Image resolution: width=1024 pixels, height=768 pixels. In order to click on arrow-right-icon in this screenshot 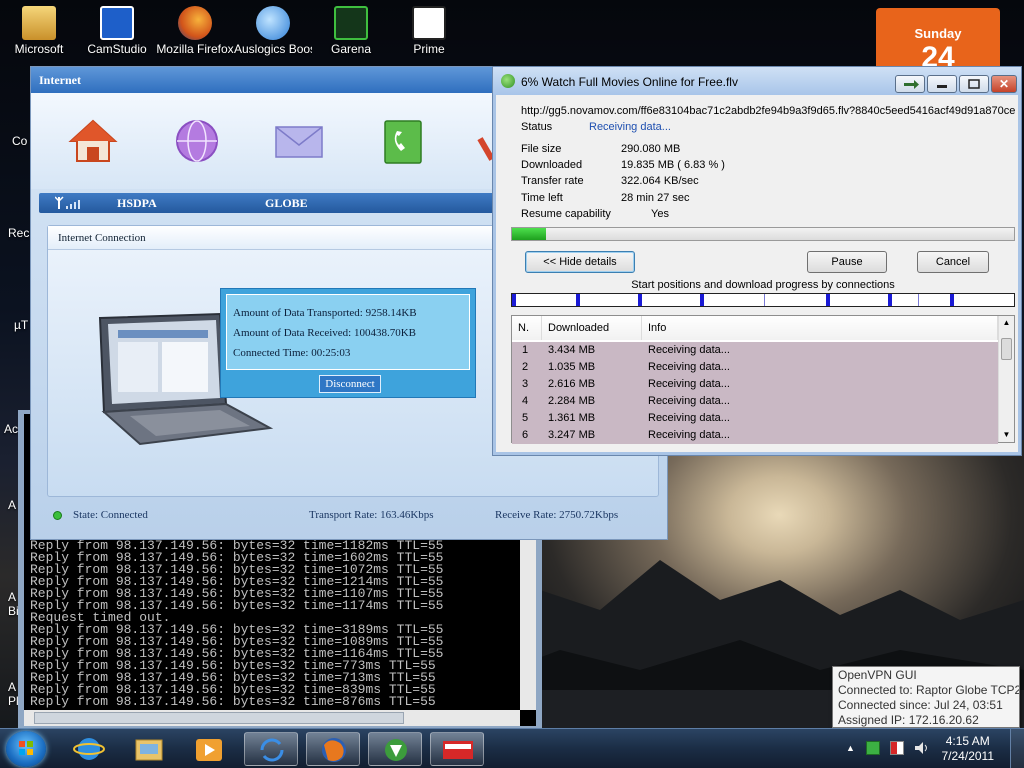, I will do `click(911, 84)`.